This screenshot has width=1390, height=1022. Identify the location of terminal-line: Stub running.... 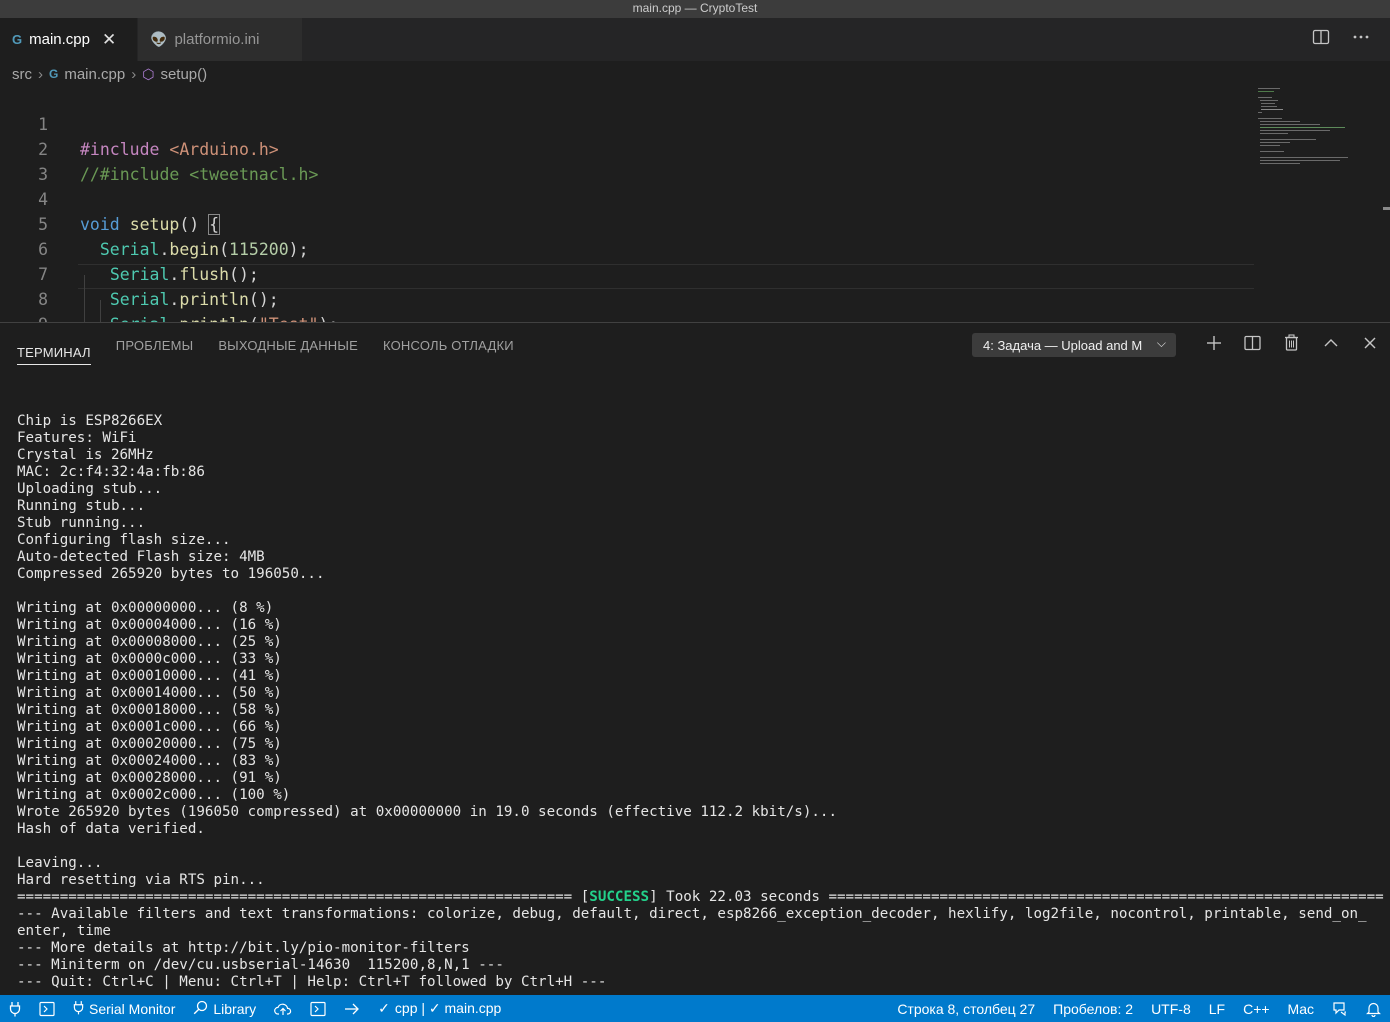
(81, 523).